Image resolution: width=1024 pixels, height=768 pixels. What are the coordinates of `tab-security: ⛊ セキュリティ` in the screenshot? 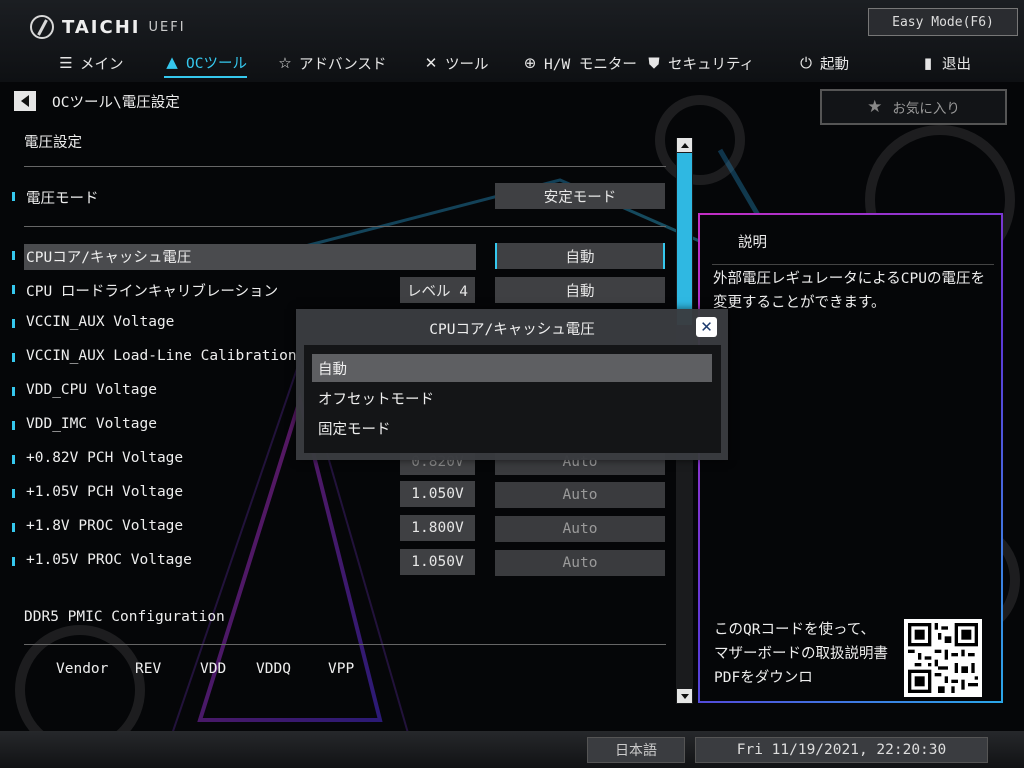 It's located at (700, 63).